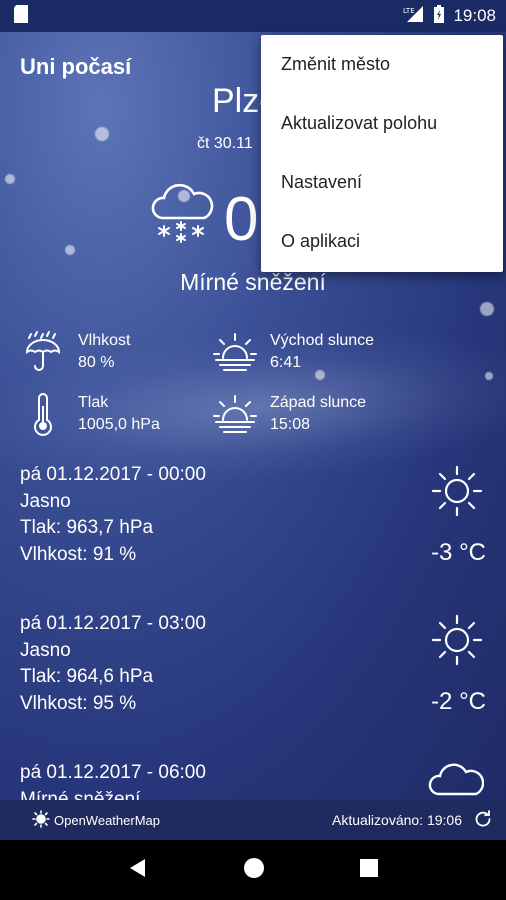  I want to click on menu-item-settings: Nastavení, so click(382, 182).